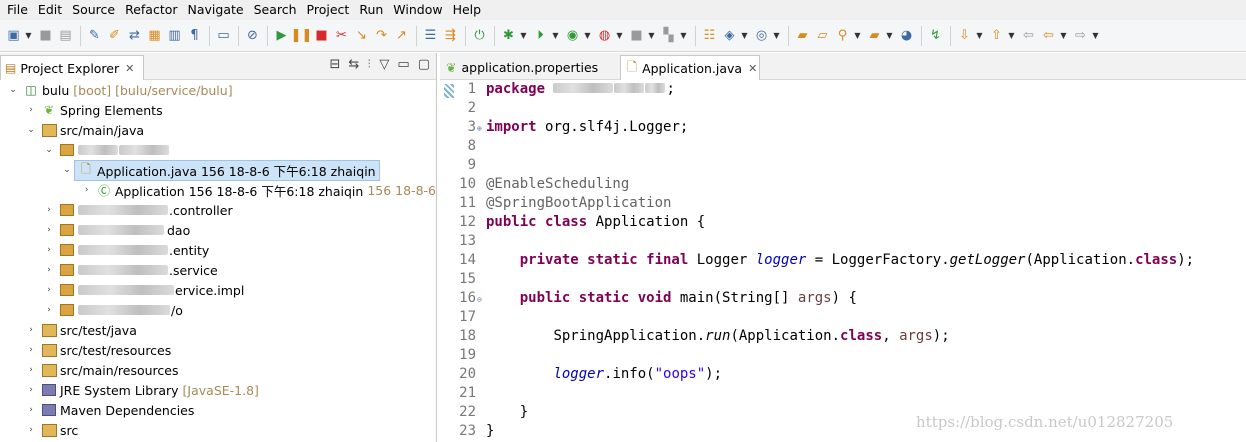  I want to click on tree-item-service: › .service, so click(218, 270).